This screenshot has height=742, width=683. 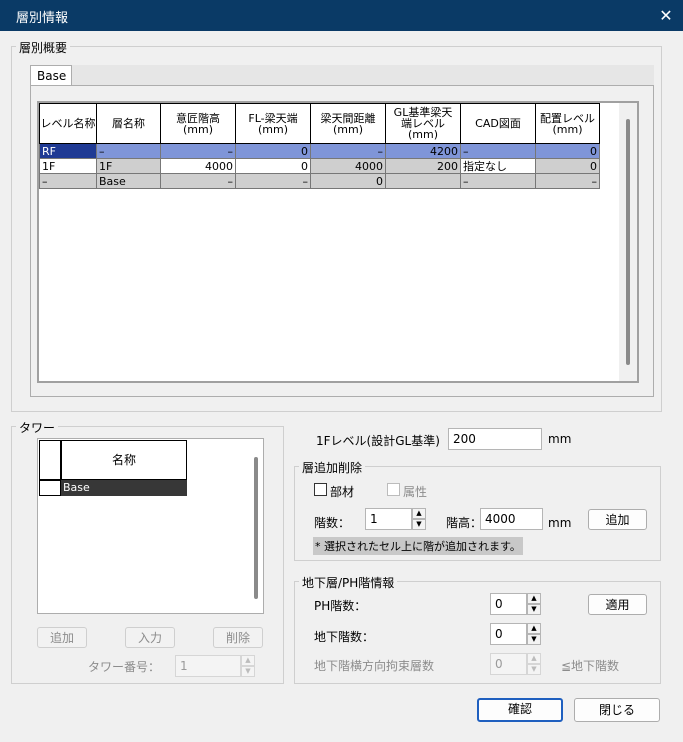 What do you see at coordinates (37, 427) in the screenshot?
I see `tower-group-label: タワー` at bounding box center [37, 427].